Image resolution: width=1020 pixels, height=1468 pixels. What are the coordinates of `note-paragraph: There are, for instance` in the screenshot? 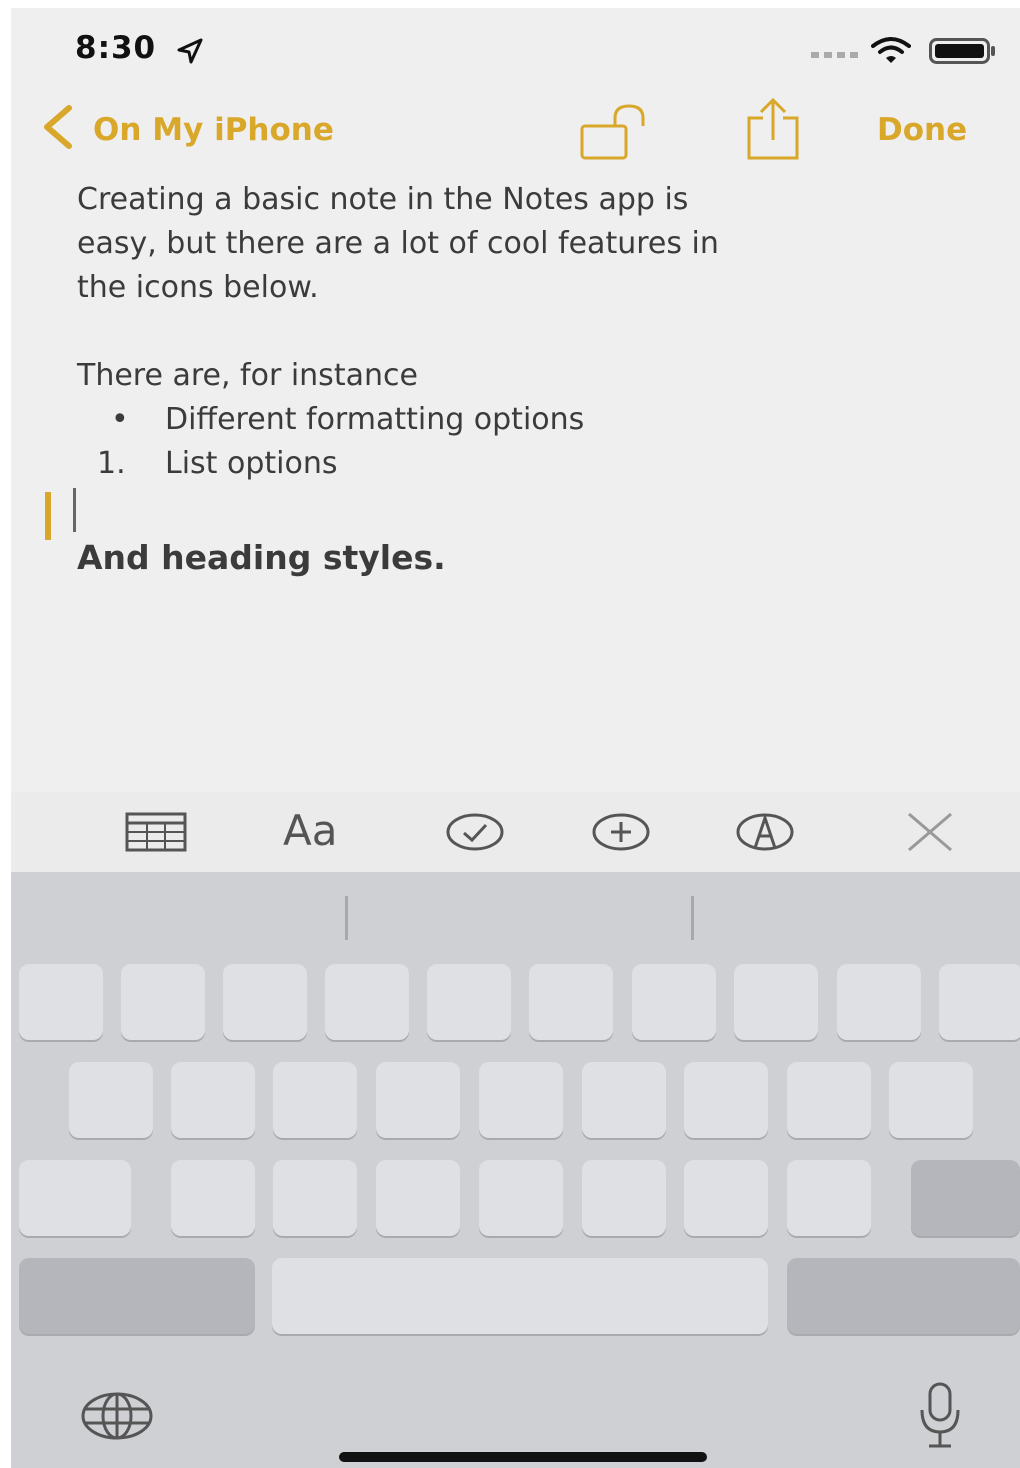 It's located at (247, 375).